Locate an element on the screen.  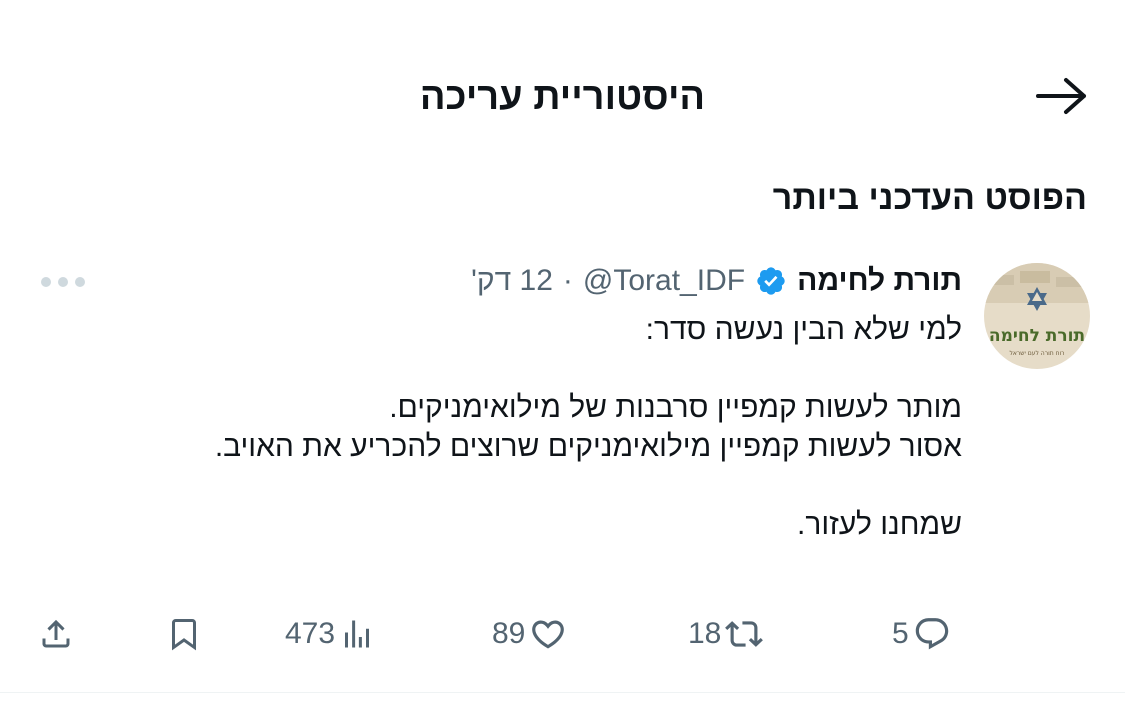
post-text-line: שמחנו לעזור. is located at coordinates (879, 524).